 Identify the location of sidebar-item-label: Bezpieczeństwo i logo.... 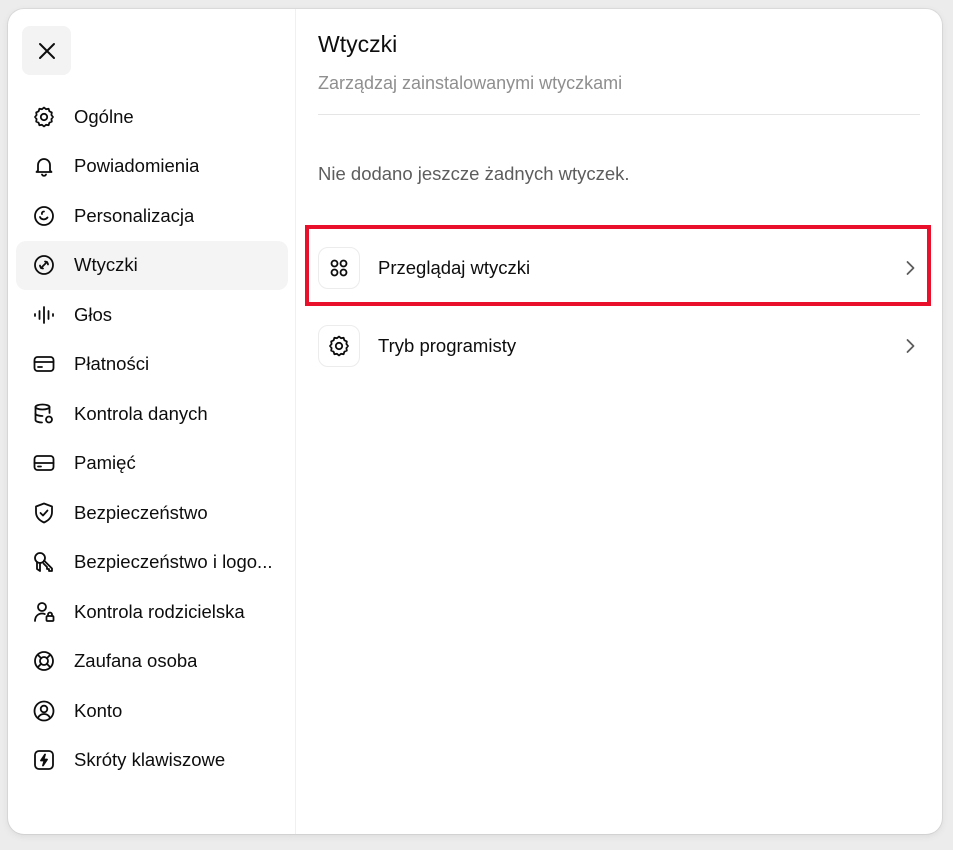
(173, 562).